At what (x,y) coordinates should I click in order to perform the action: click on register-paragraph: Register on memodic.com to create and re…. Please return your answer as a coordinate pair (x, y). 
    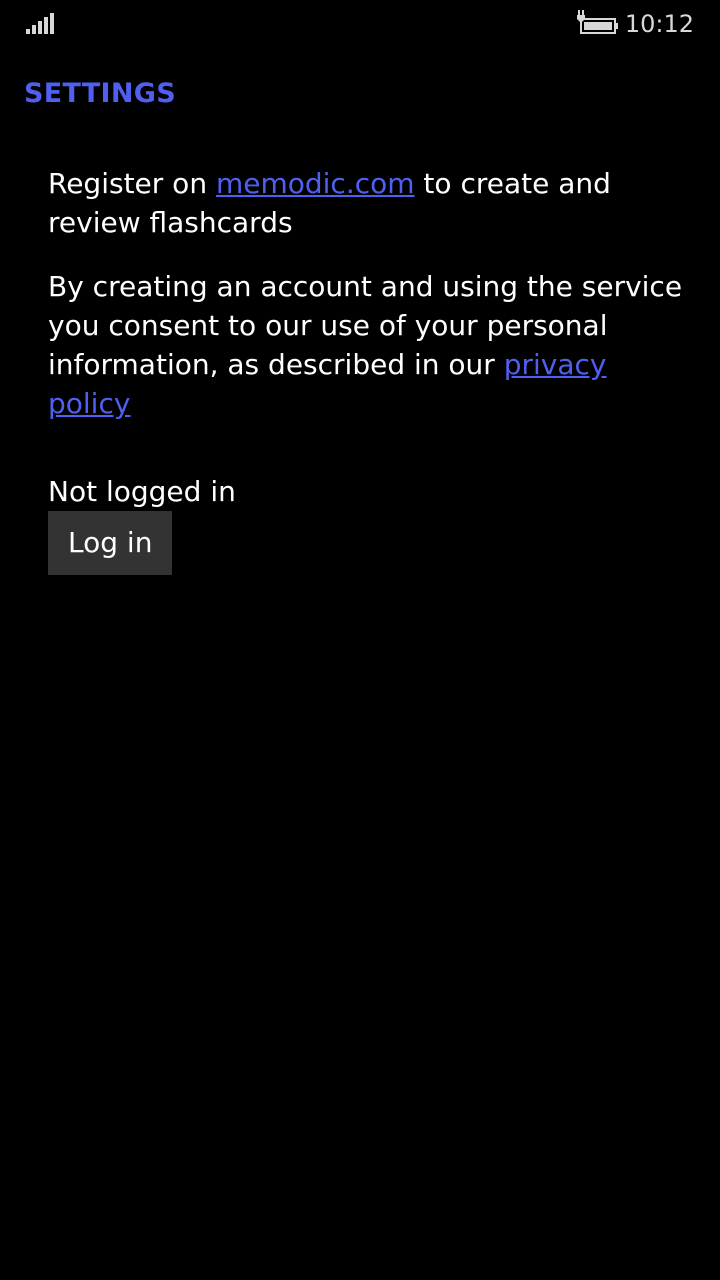
    Looking at the image, I should click on (368, 203).